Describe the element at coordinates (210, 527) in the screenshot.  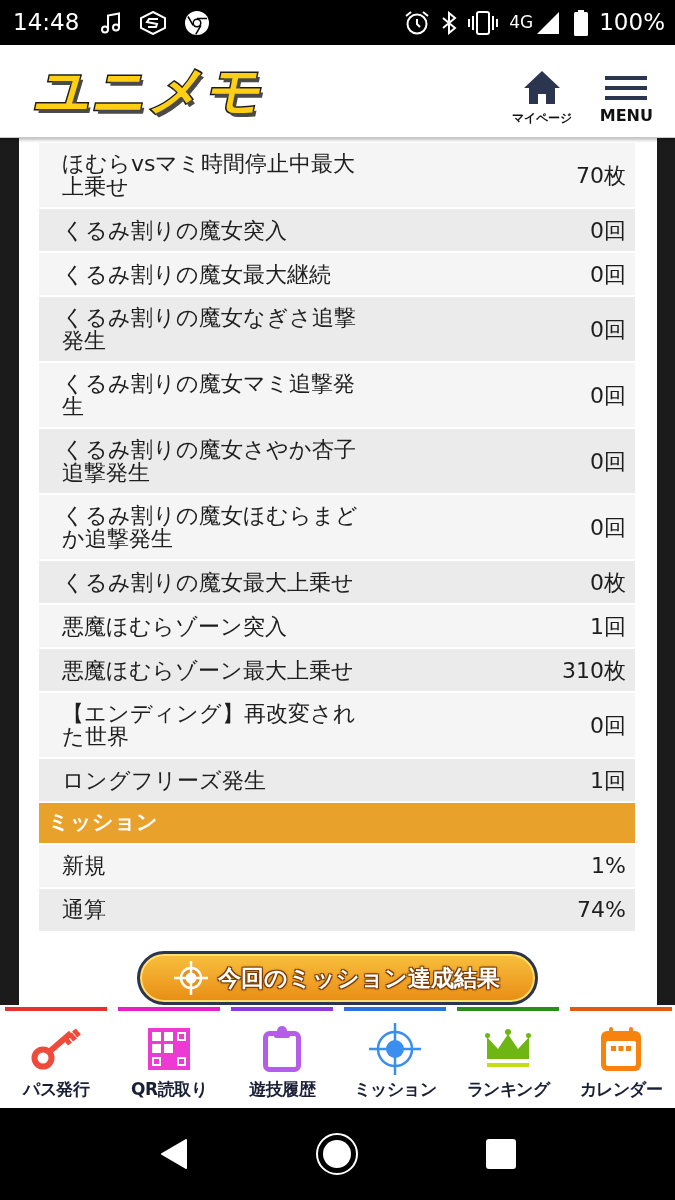
I see `stat-label: くるみ割りの魔女ほむらまどか追撃発生` at that location.